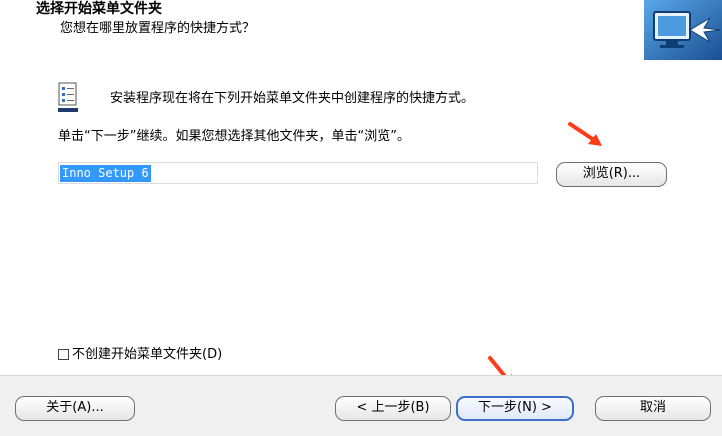 The width and height of the screenshot is (722, 436). What do you see at coordinates (63, 354) in the screenshot?
I see `checkbox-box` at bounding box center [63, 354].